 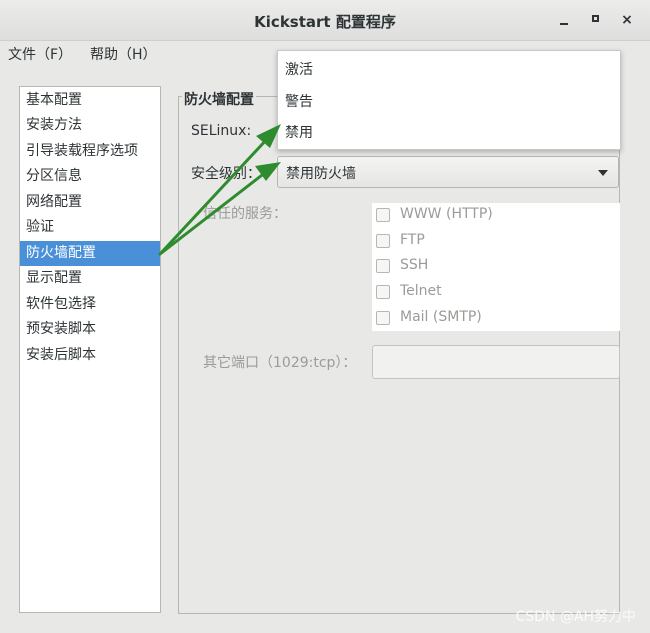 What do you see at coordinates (412, 240) in the screenshot?
I see `service-label: FTP` at bounding box center [412, 240].